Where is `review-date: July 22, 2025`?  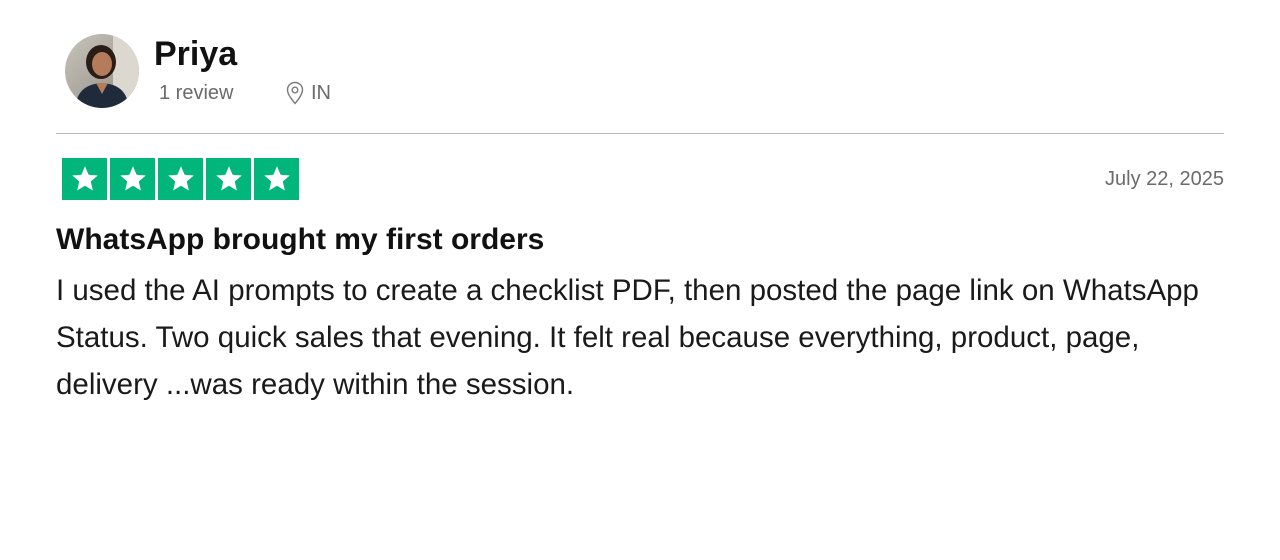 review-date: July 22, 2025 is located at coordinates (1164, 178).